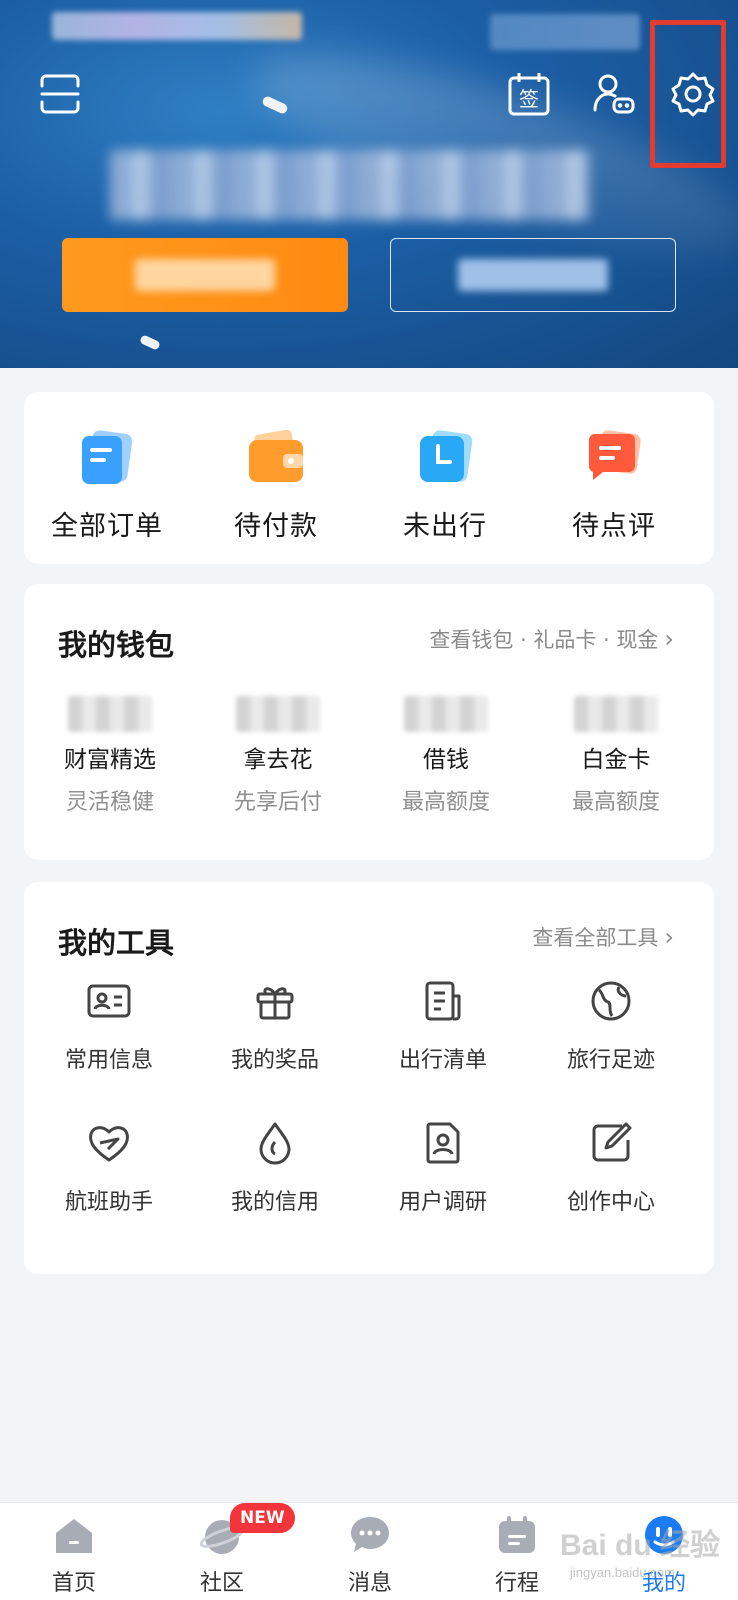  I want to click on tool-travel-footprint: 旅行足迹, so click(611, 1025).